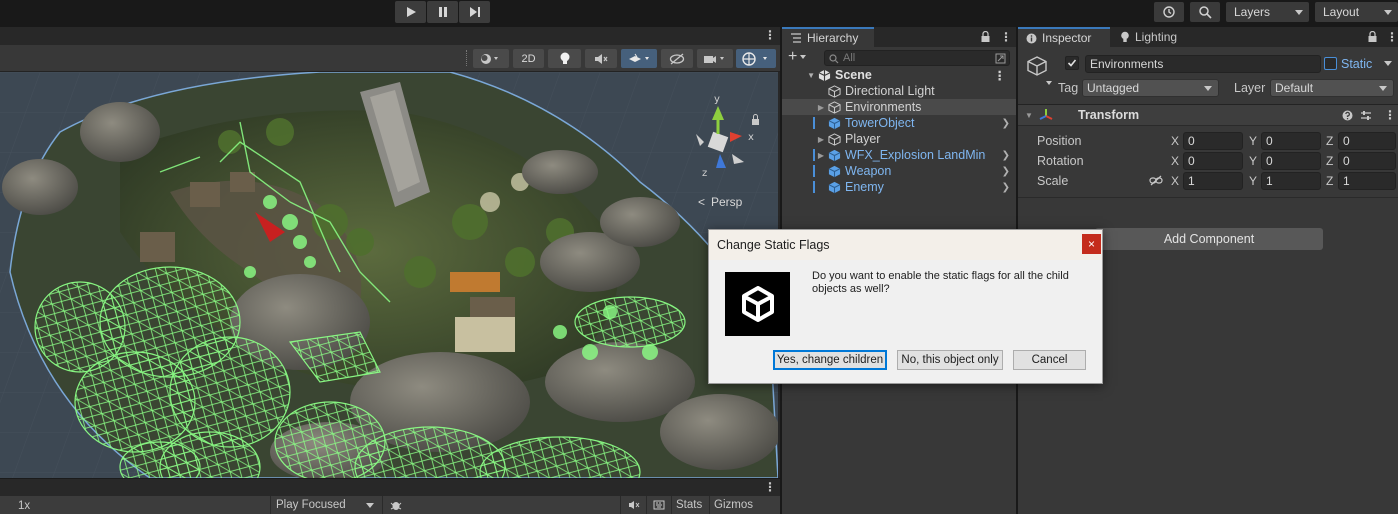 The width and height of the screenshot is (1398, 514). I want to click on tag-dropdown: Untagged, so click(1150, 88).